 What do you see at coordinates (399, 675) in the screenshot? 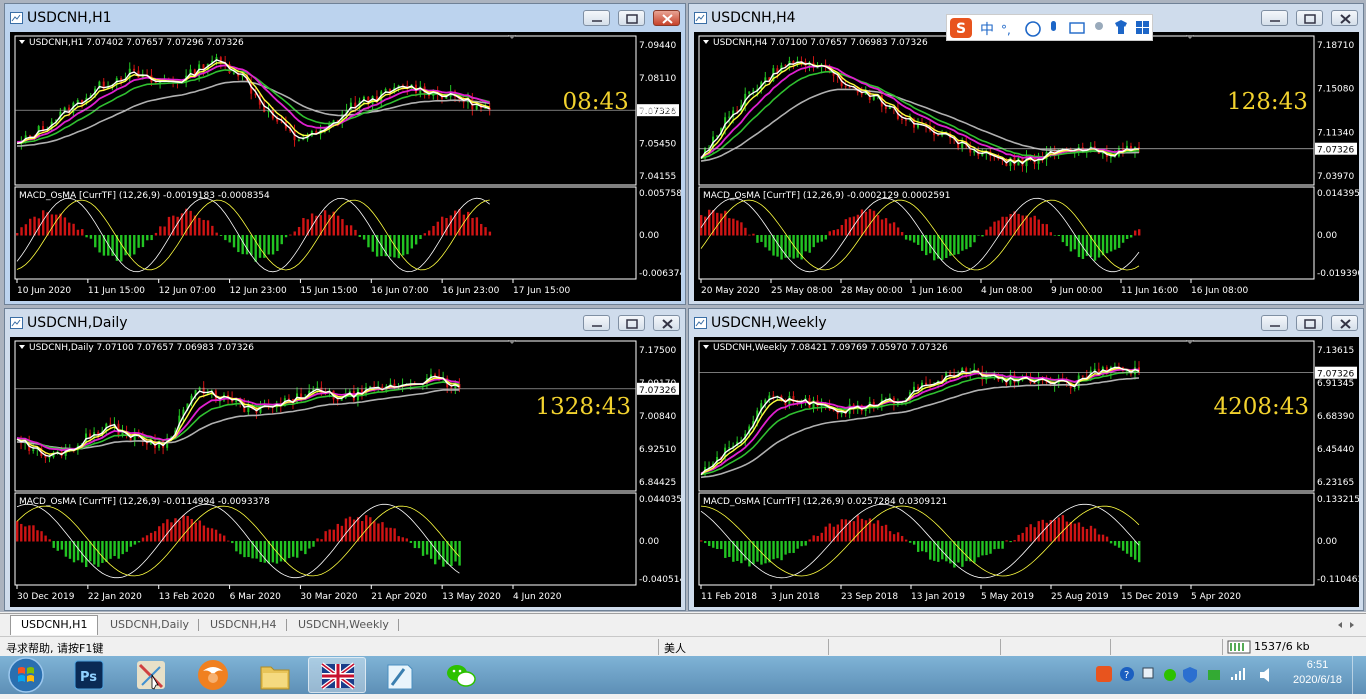
I see `taskbar-notes-app` at bounding box center [399, 675].